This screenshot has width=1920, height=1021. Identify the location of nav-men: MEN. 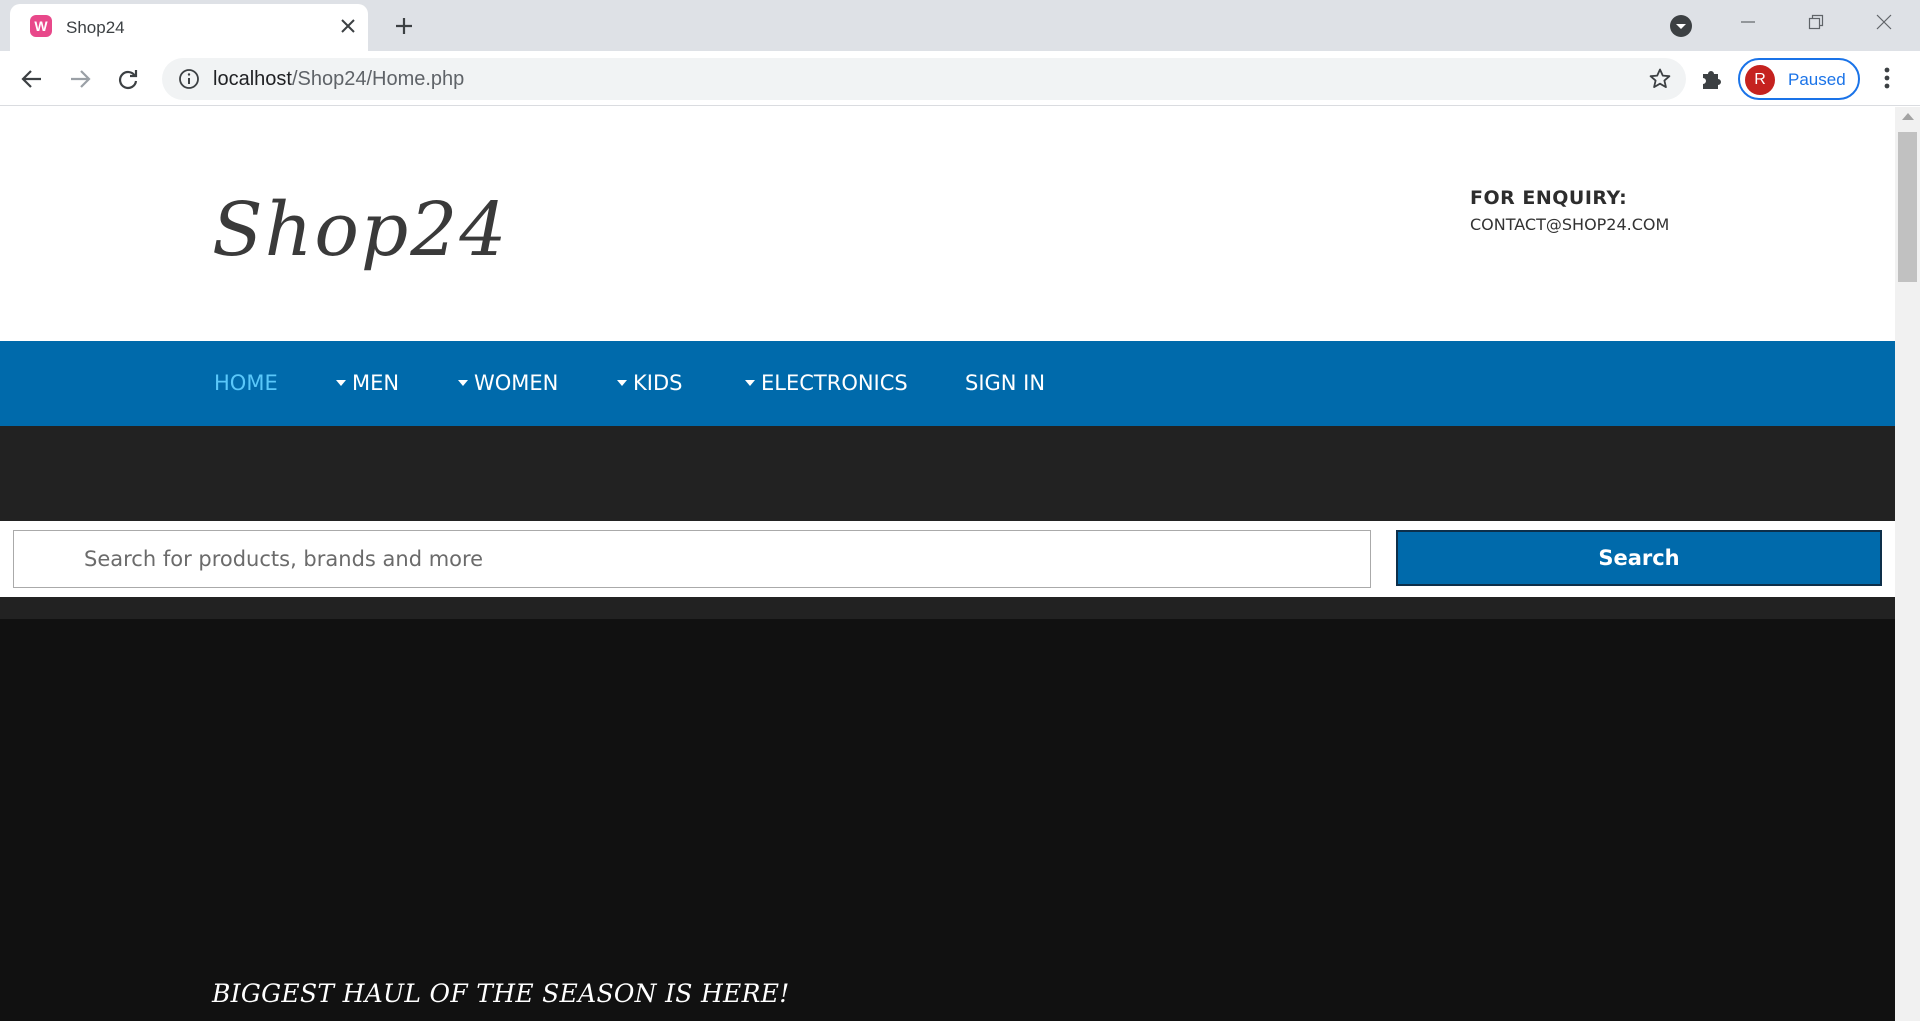
(367, 383).